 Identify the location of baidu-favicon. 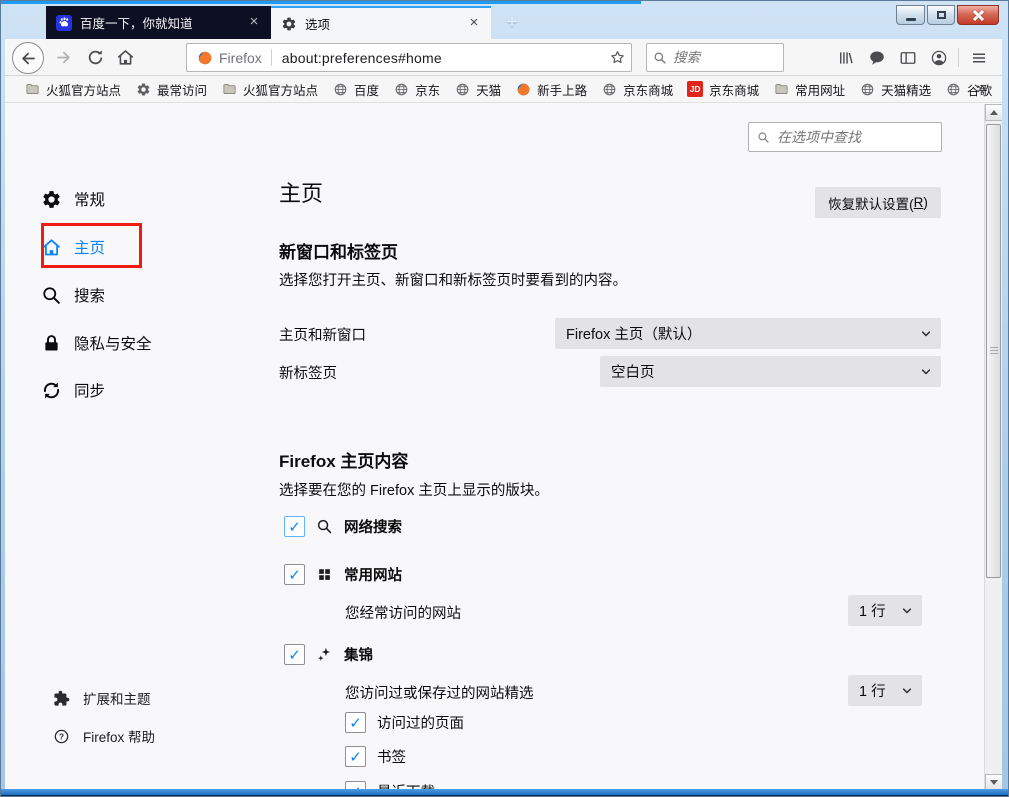
(64, 22).